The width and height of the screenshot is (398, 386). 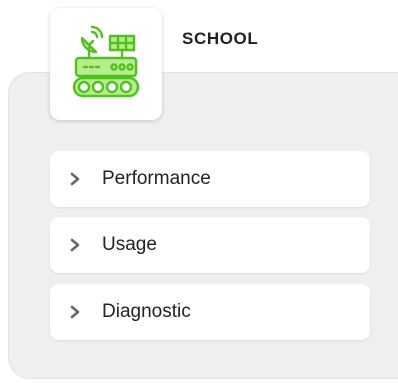 I want to click on menu-item-usage: Usage, so click(x=210, y=245).